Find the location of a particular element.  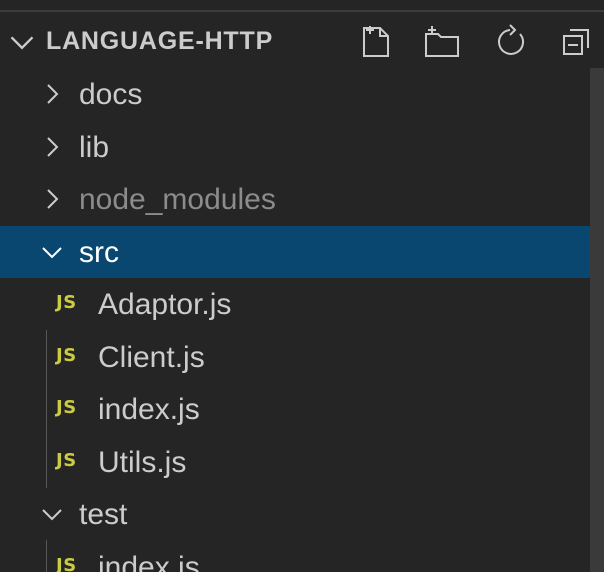

tree-item-docs: docs is located at coordinates (295, 94).